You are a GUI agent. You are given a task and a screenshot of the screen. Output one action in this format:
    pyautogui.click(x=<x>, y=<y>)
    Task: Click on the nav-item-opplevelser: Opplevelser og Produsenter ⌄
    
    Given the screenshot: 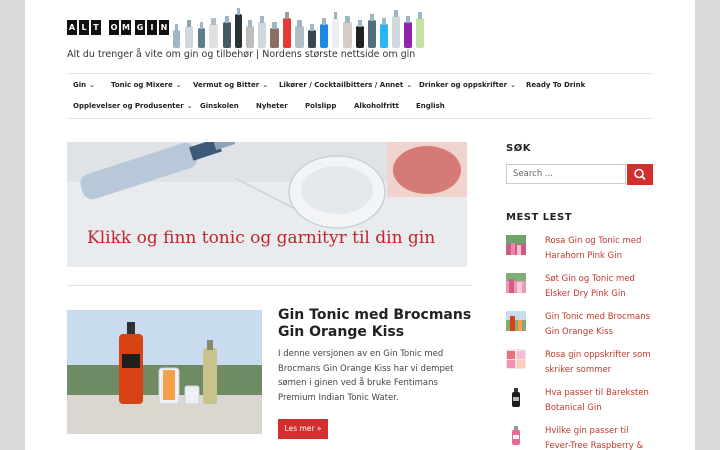 What is the action you would take?
    pyautogui.click(x=133, y=106)
    